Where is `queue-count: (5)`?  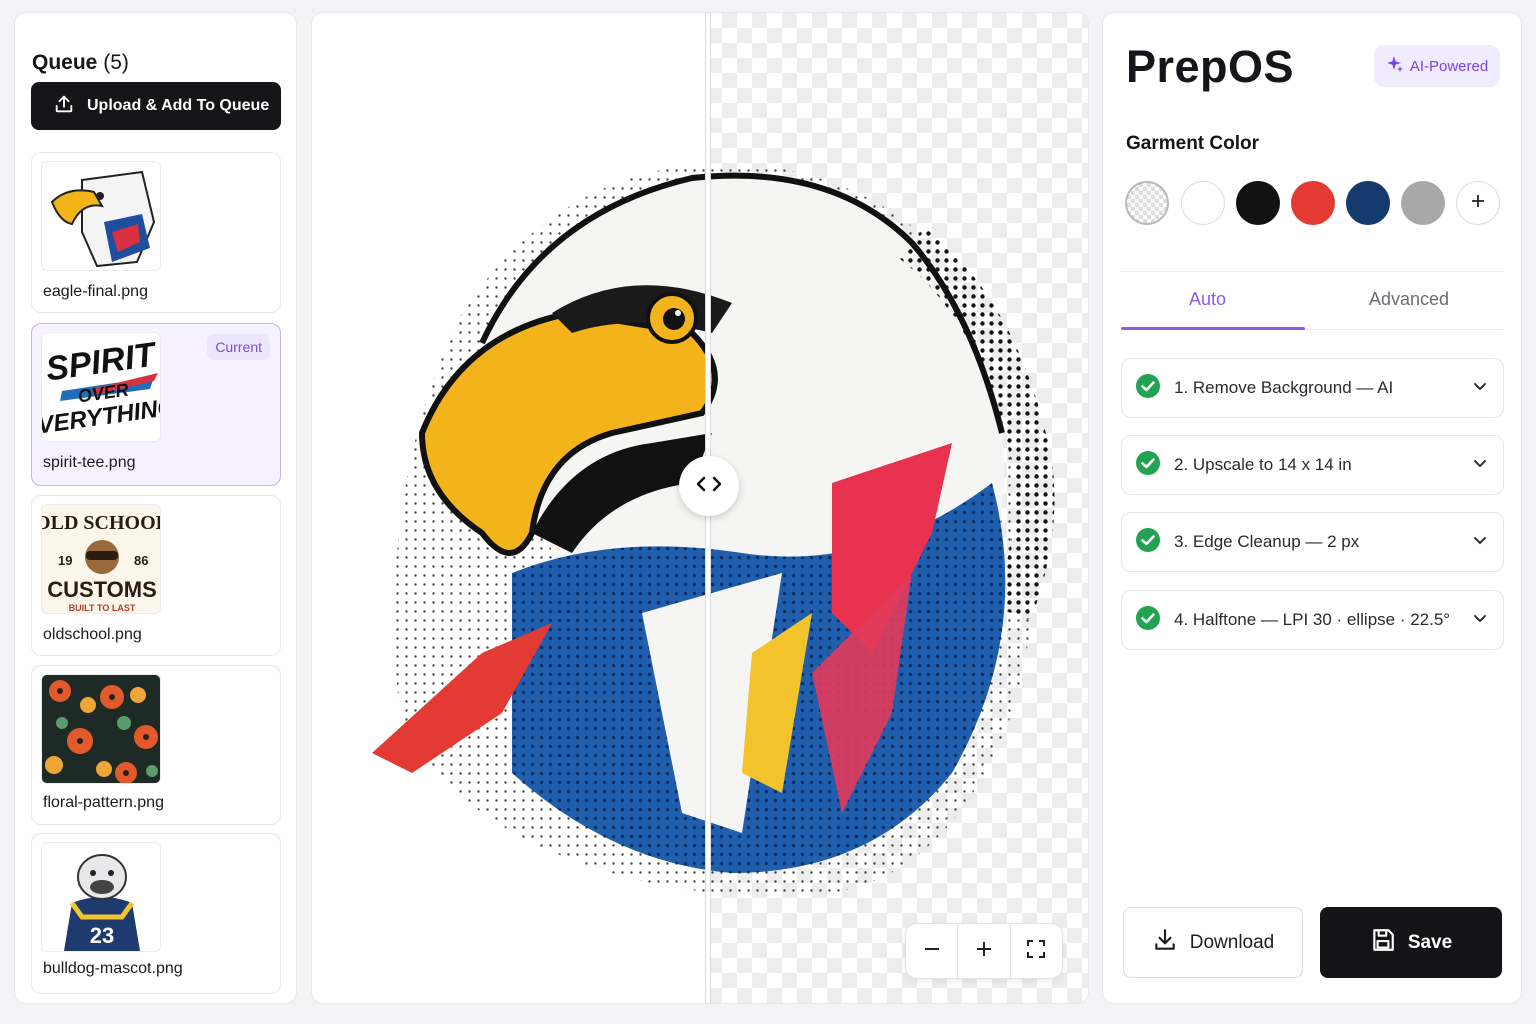
queue-count: (5) is located at coordinates (116, 62).